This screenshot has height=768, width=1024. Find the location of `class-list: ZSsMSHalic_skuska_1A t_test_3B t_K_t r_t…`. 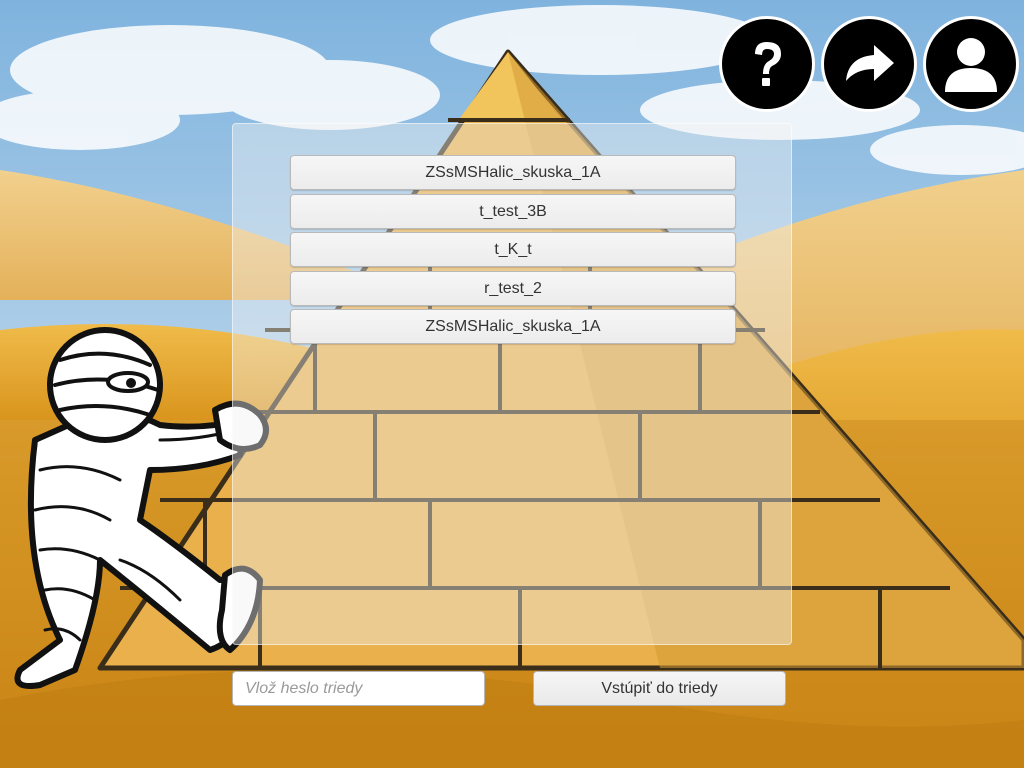

class-list: ZSsMSHalic_skuska_1A t_test_3B t_K_t r_t… is located at coordinates (513, 251).